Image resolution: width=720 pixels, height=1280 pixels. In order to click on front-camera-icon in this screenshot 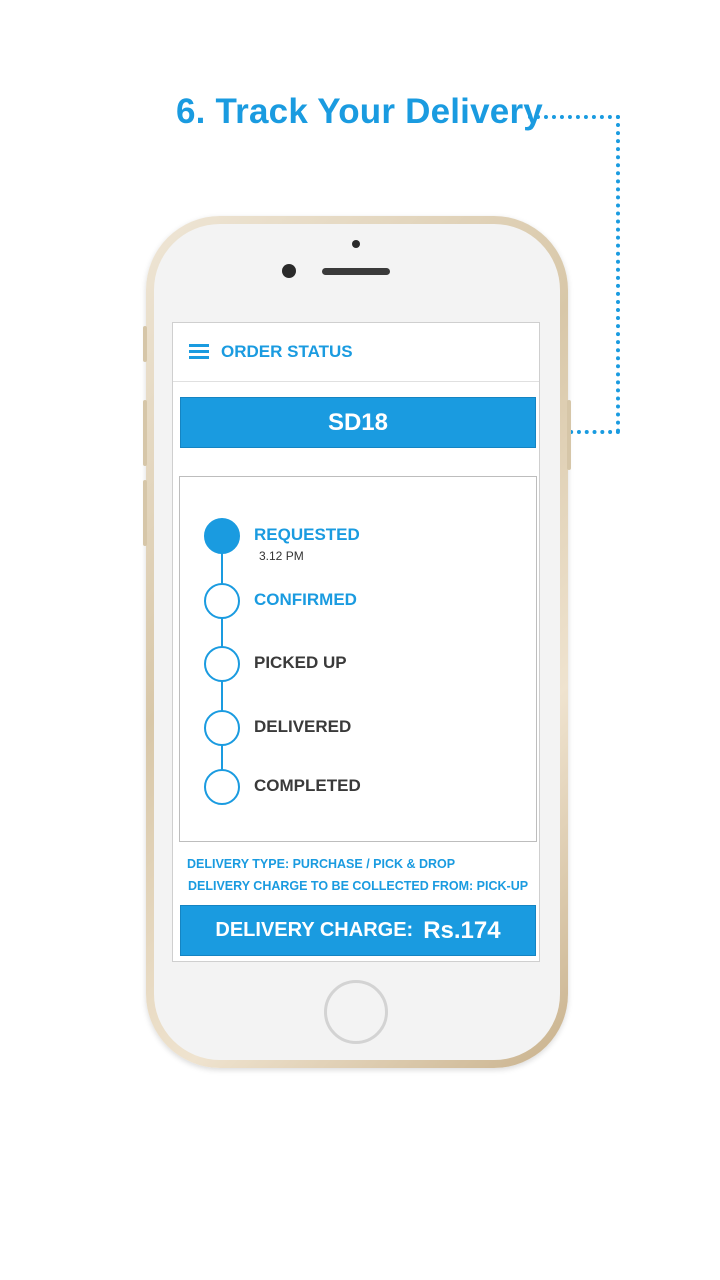, I will do `click(289, 271)`.